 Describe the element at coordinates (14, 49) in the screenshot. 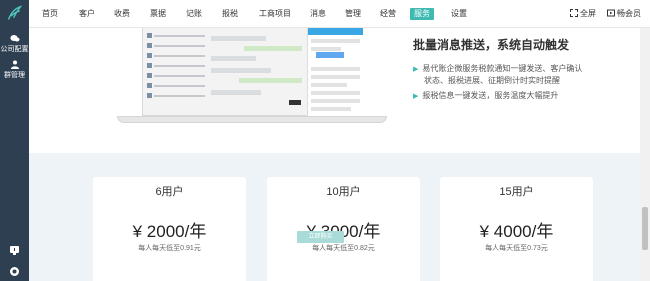

I see `sidebar-item-label: 公司配置` at that location.